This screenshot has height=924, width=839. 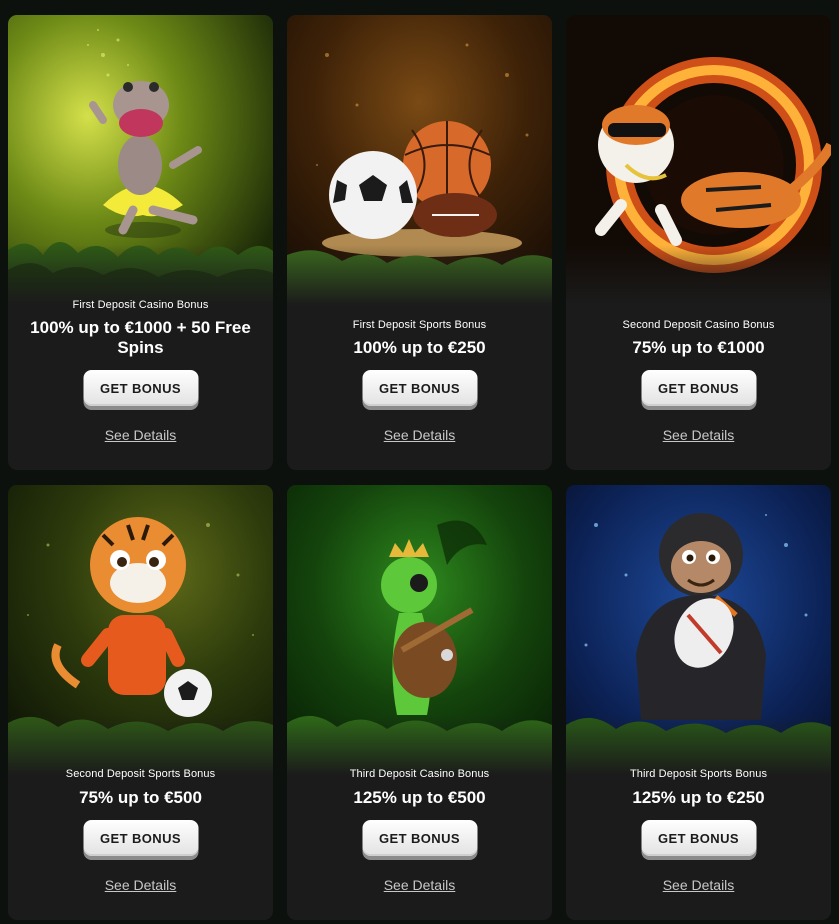 What do you see at coordinates (419, 774) in the screenshot?
I see `bonus-subtitle: Third Deposit Casino Bonus` at bounding box center [419, 774].